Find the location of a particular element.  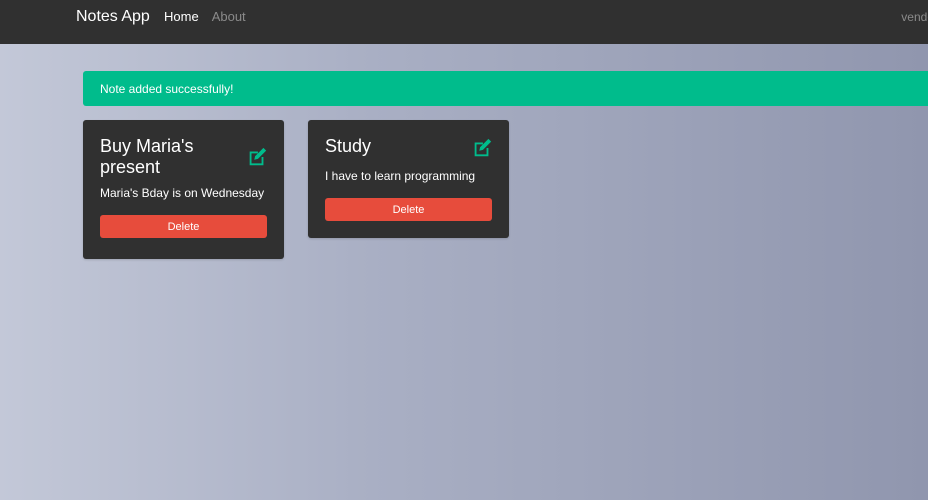

note-card: Study I have to learn programming Delete is located at coordinates (408, 179).